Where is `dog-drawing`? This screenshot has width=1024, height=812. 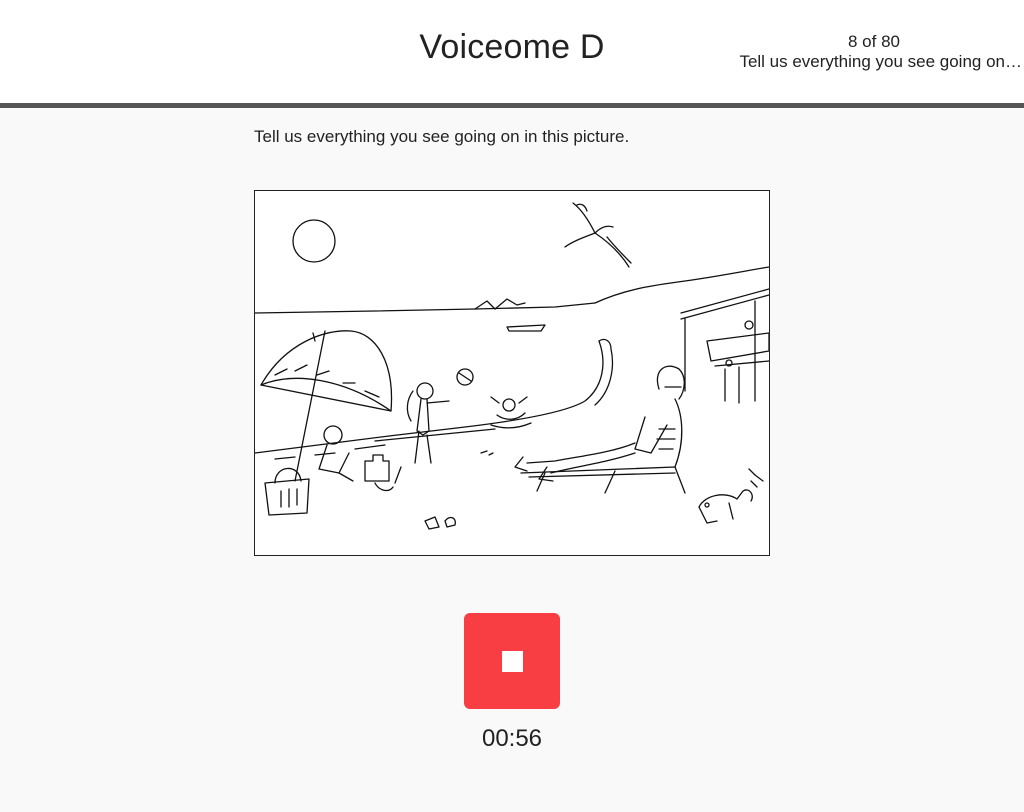 dog-drawing is located at coordinates (731, 496).